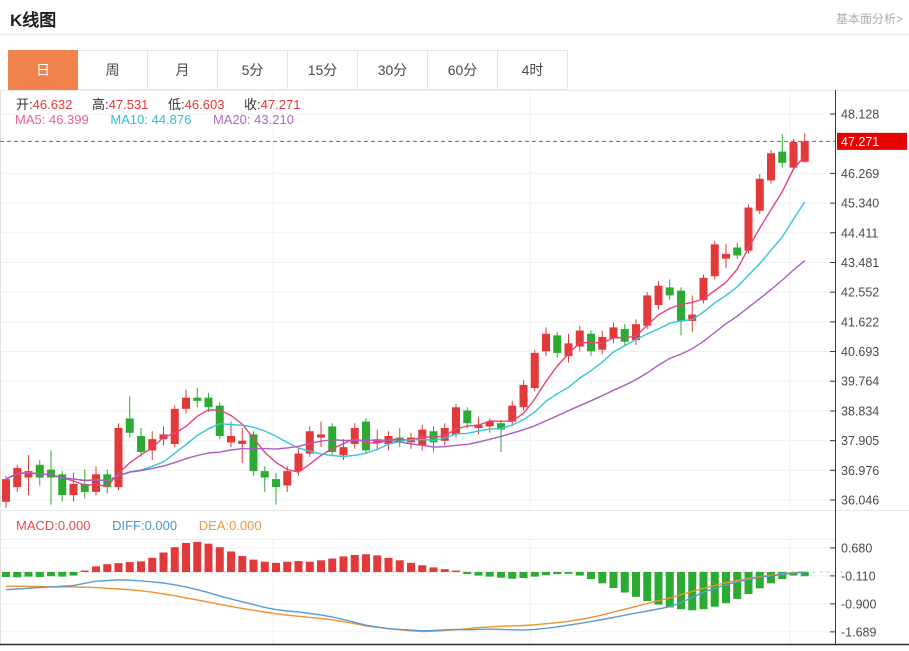 The height and width of the screenshot is (651, 909). Describe the element at coordinates (859, 233) in the screenshot. I see `svg-text: 44.411` at that location.